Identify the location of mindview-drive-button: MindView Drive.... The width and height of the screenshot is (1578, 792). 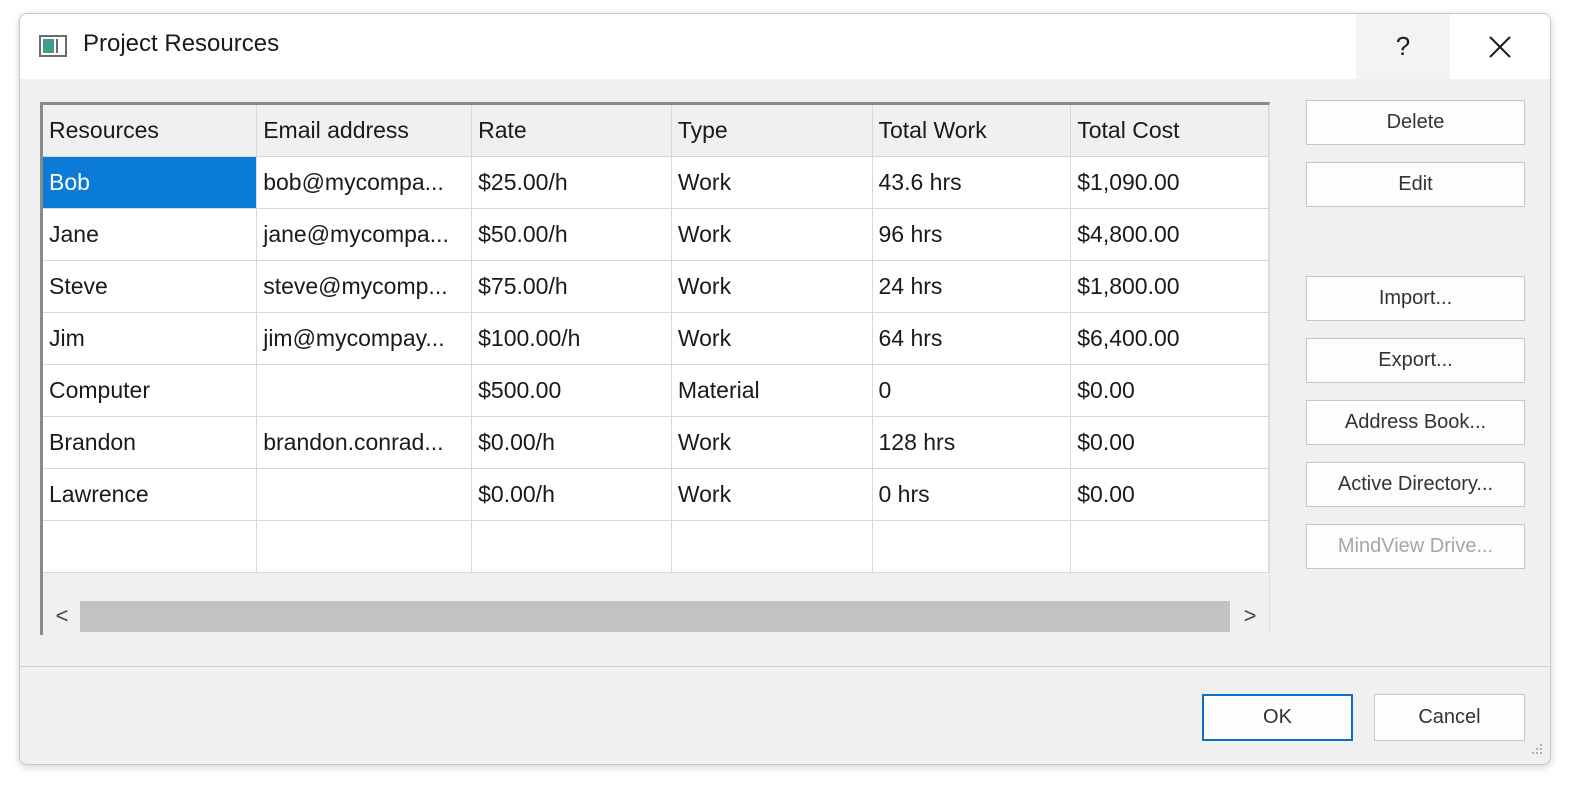
(1415, 546).